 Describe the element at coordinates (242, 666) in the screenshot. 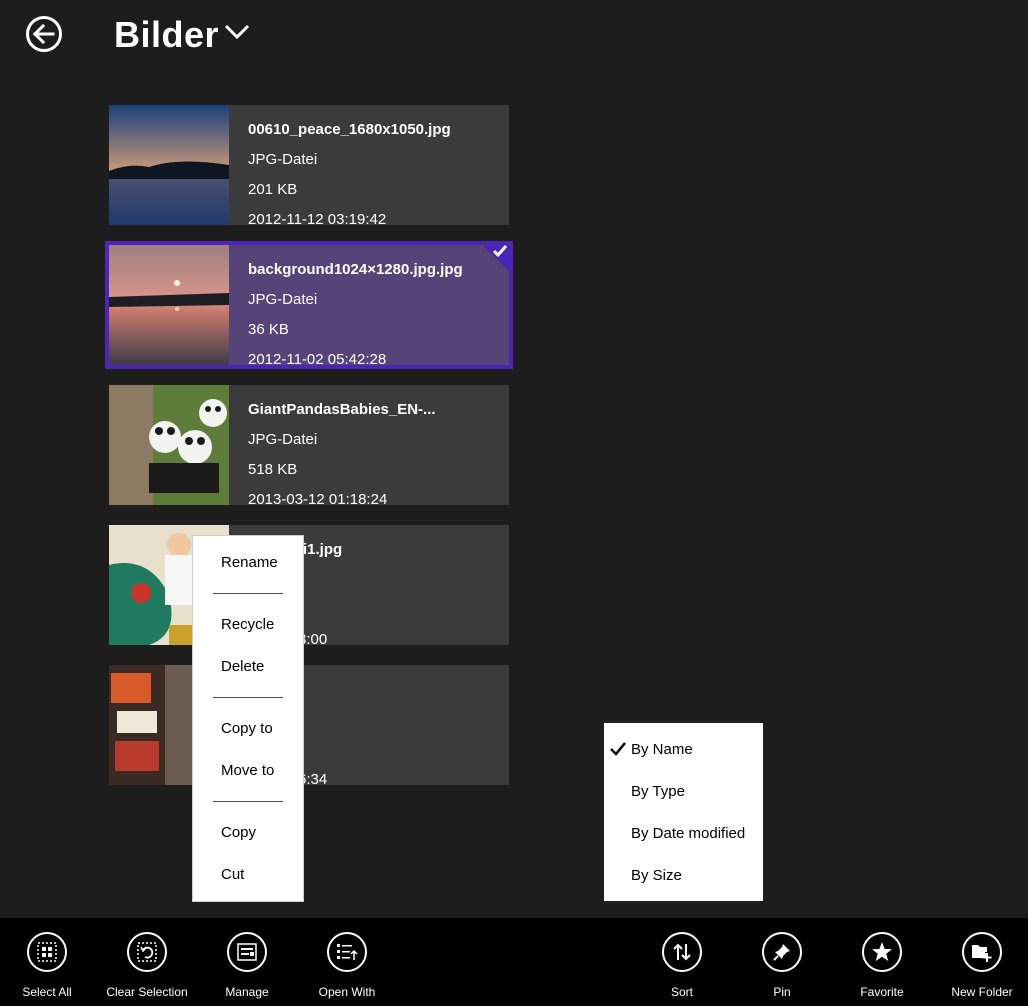

I see `delete-menu-item: Delete` at that location.